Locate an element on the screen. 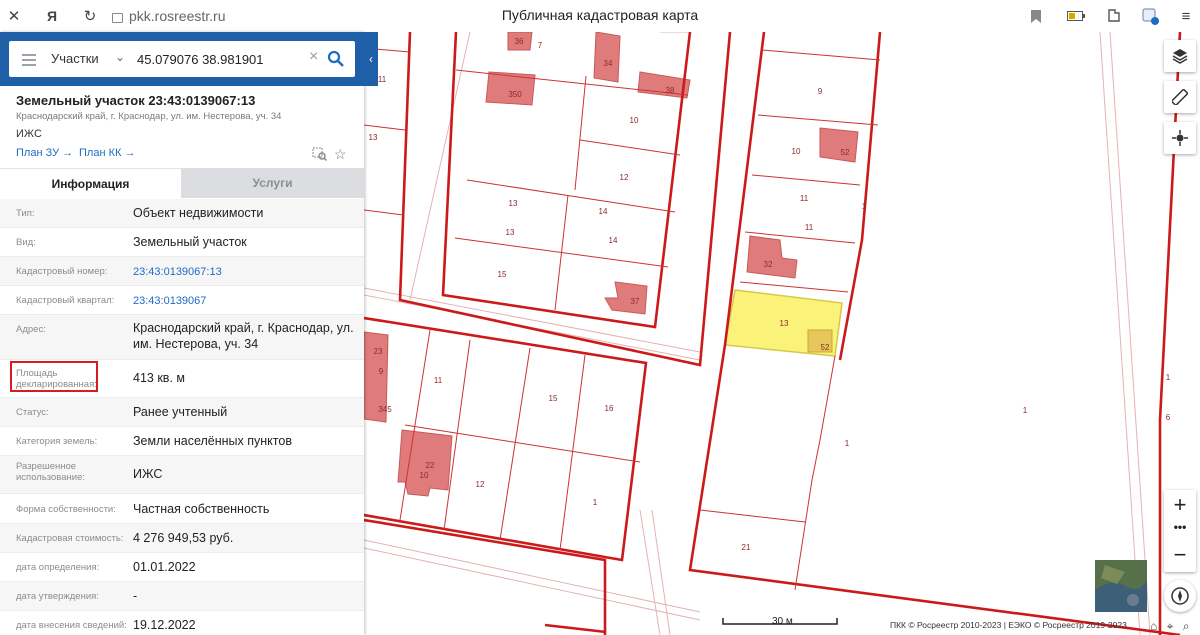 The image size is (1200, 635). detail-value: 01.01.2022 is located at coordinates (164, 567).